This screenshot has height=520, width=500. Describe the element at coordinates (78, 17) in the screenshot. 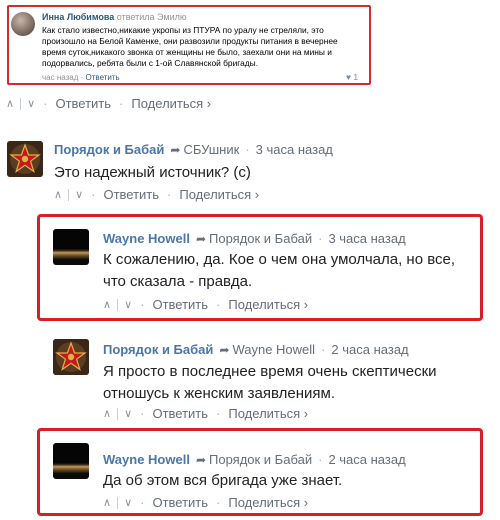

I see `embedded-author-name: Инна Любимова` at that location.